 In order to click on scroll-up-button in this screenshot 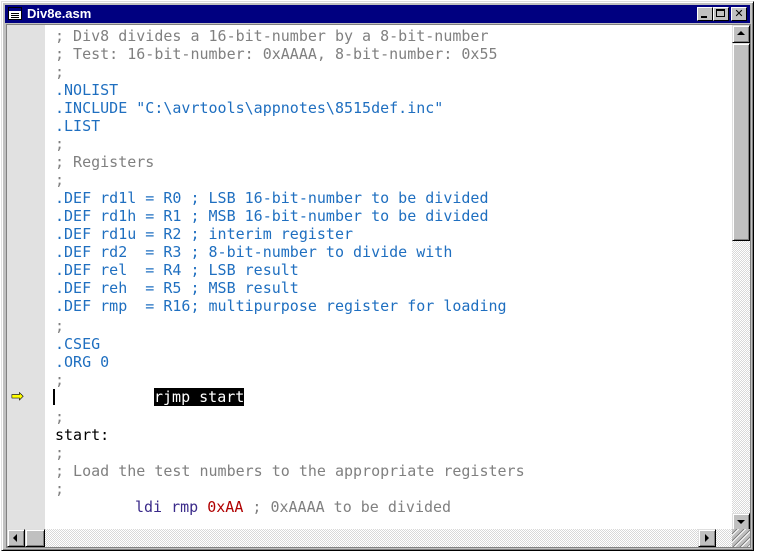, I will do `click(741, 34)`.